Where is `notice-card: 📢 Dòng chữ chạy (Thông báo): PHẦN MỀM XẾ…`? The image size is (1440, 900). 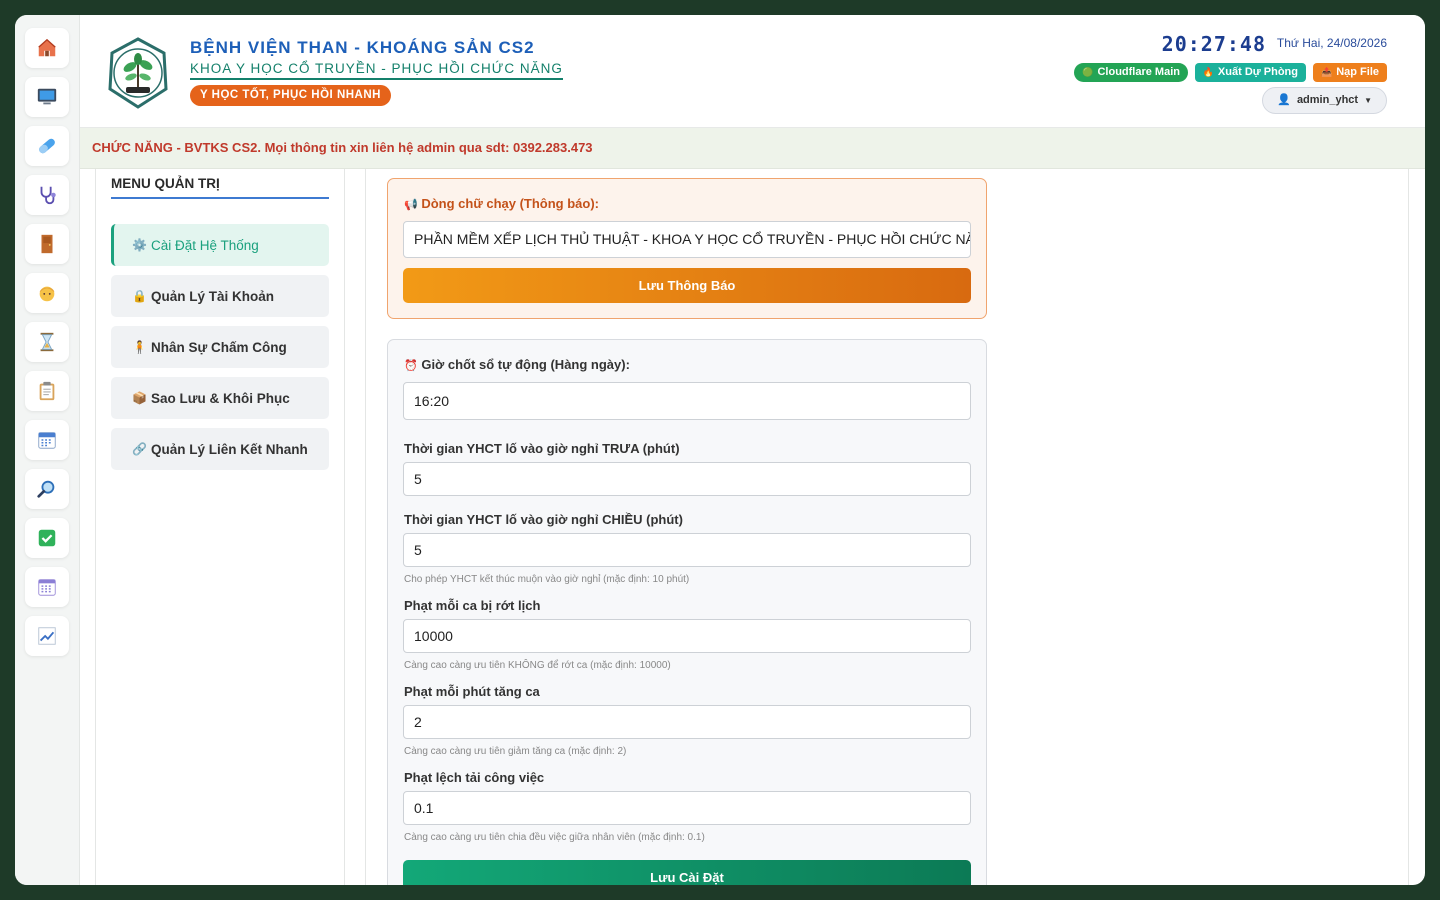
notice-card: 📢 Dòng chữ chạy (Thông báo): PHẦN MỀM XẾ… is located at coordinates (687, 248).